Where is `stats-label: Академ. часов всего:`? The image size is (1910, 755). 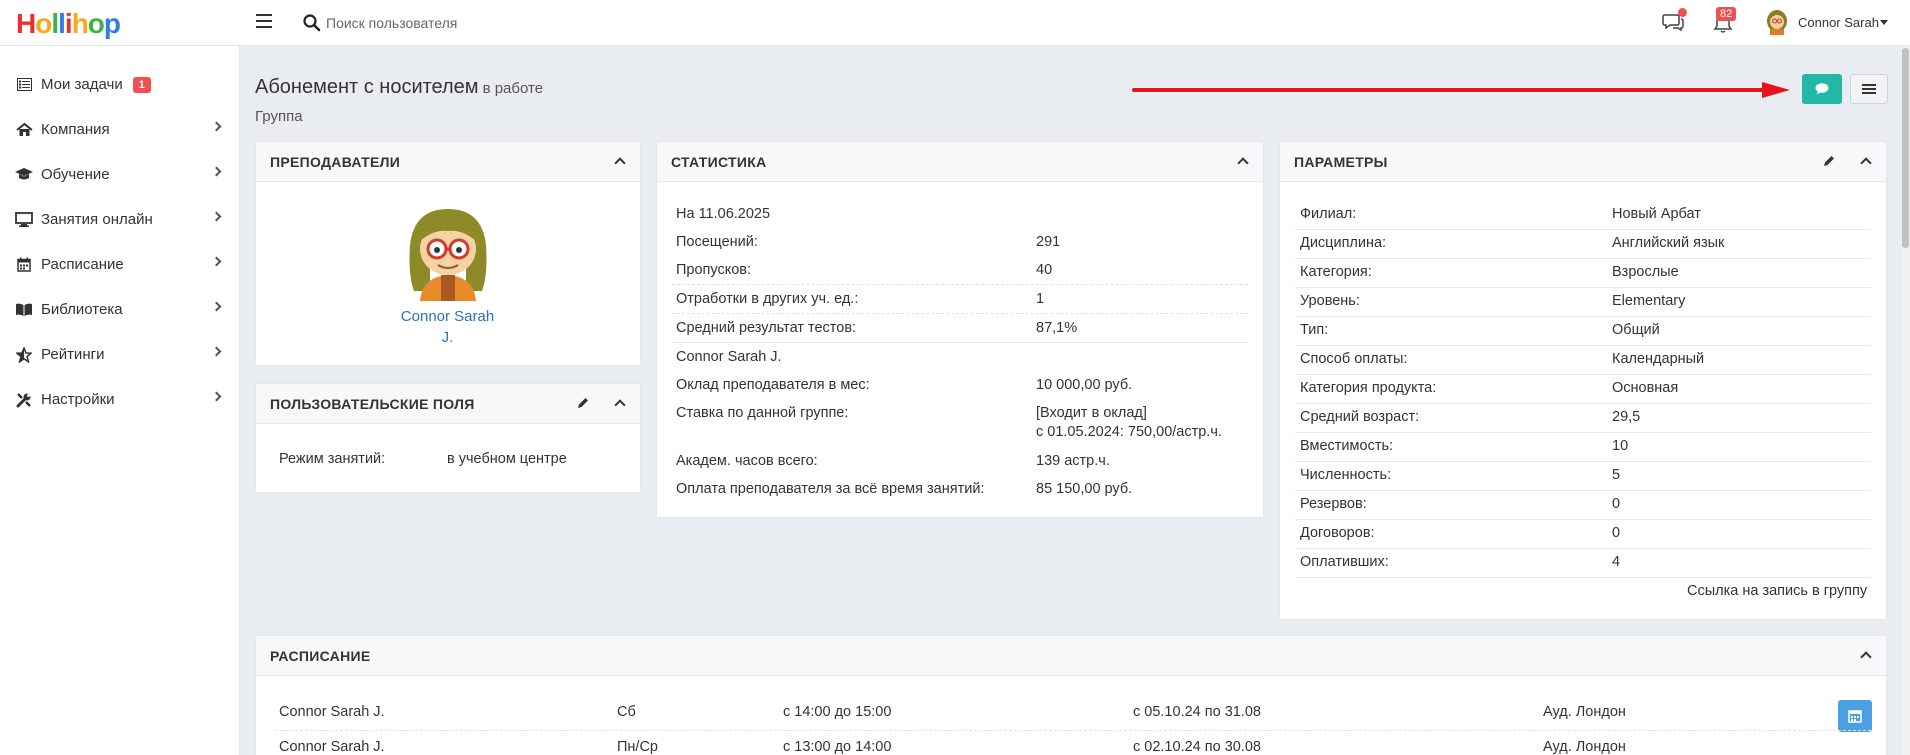
stats-label: Академ. часов всего: is located at coordinates (747, 461).